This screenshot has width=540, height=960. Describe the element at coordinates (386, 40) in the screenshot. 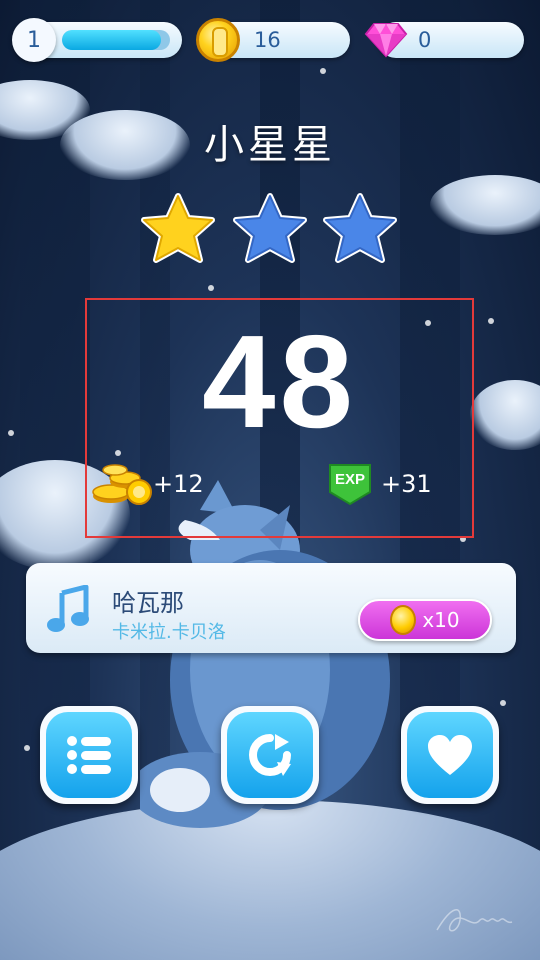

I see `gem-icon` at that location.